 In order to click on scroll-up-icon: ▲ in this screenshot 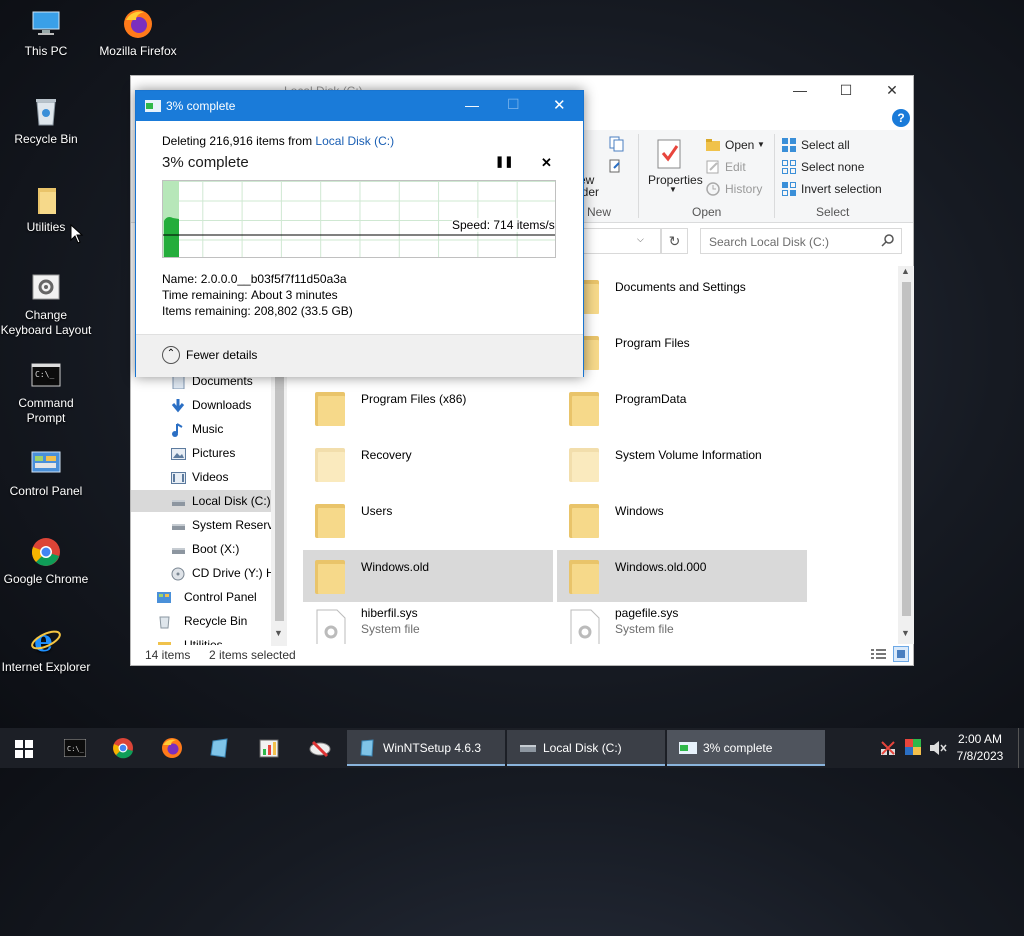, I will do `click(905, 271)`.